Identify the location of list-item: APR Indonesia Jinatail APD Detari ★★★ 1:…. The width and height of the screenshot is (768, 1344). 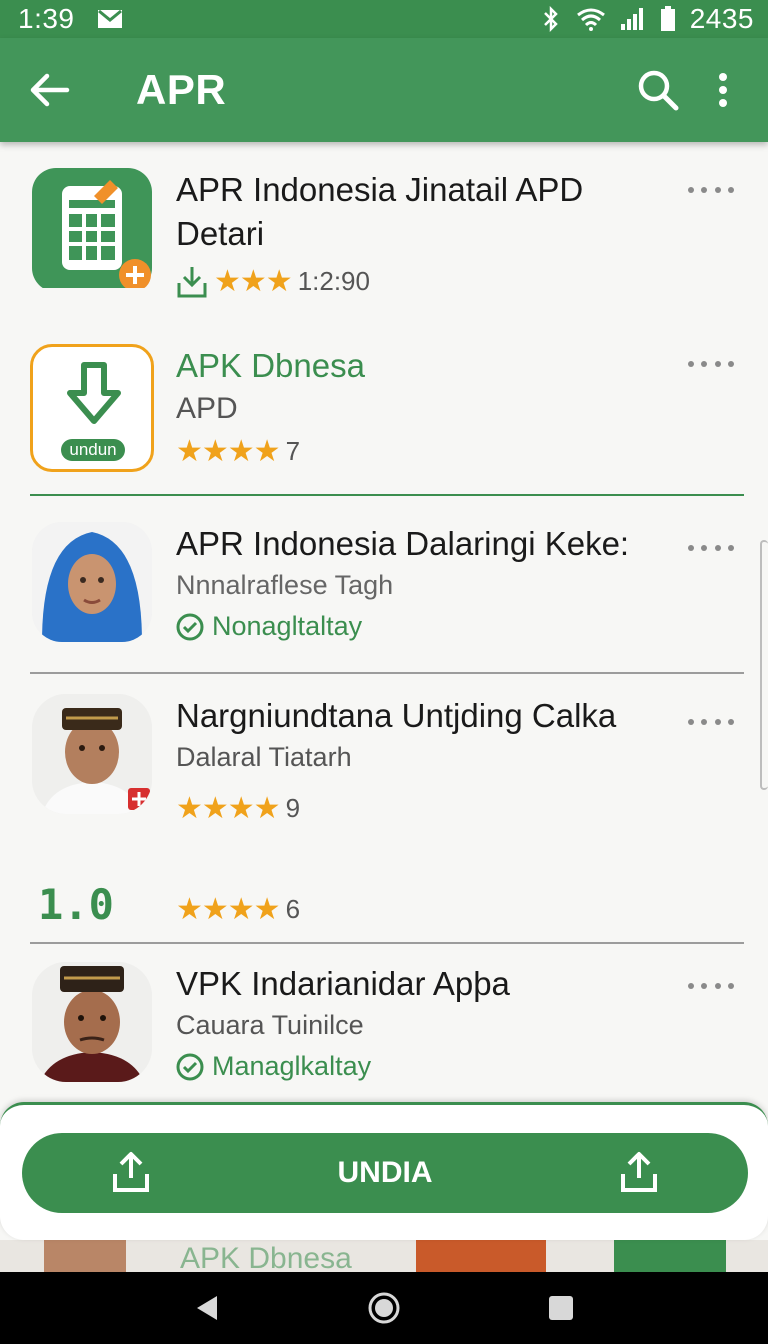
(384, 248).